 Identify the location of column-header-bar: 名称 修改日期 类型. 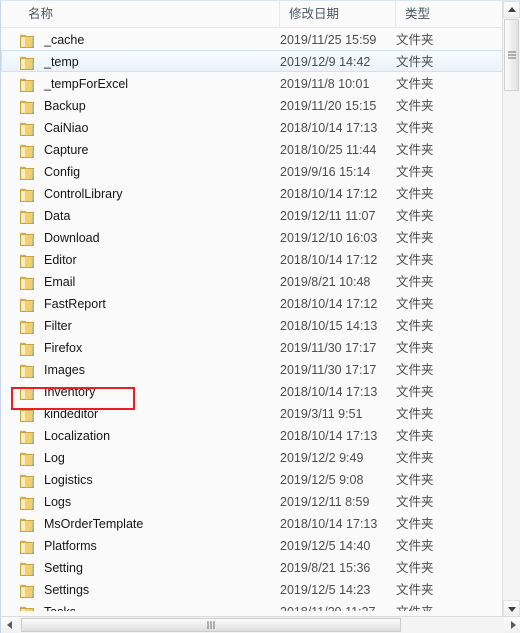
(260, 14).